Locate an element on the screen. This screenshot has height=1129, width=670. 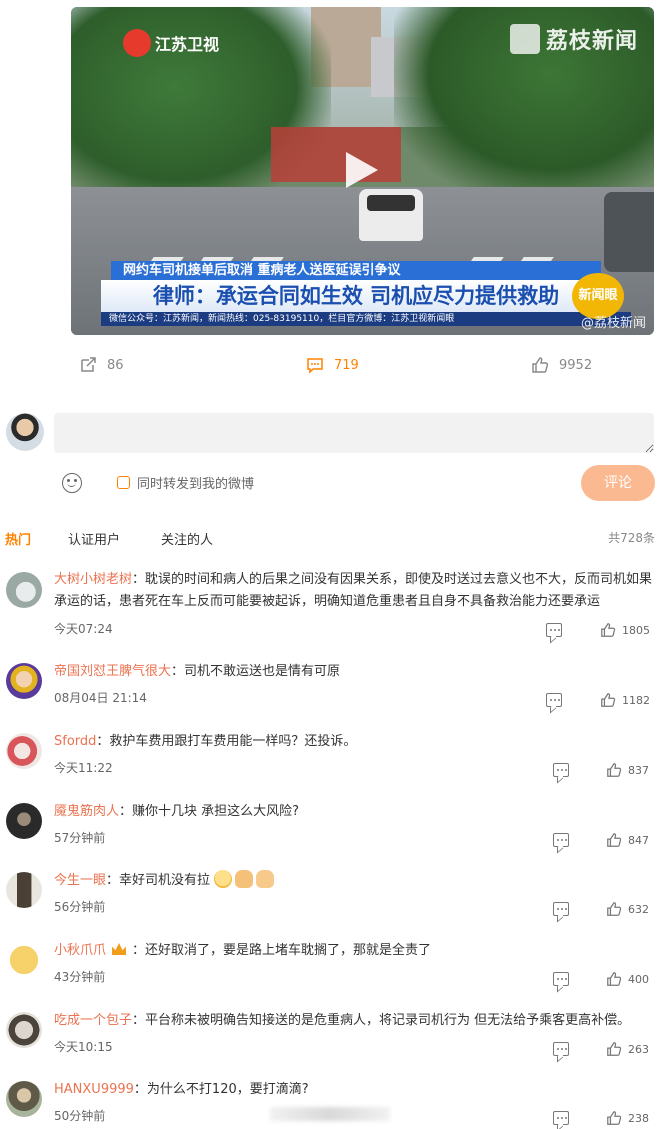
repost-button: 86 is located at coordinates (101, 365).